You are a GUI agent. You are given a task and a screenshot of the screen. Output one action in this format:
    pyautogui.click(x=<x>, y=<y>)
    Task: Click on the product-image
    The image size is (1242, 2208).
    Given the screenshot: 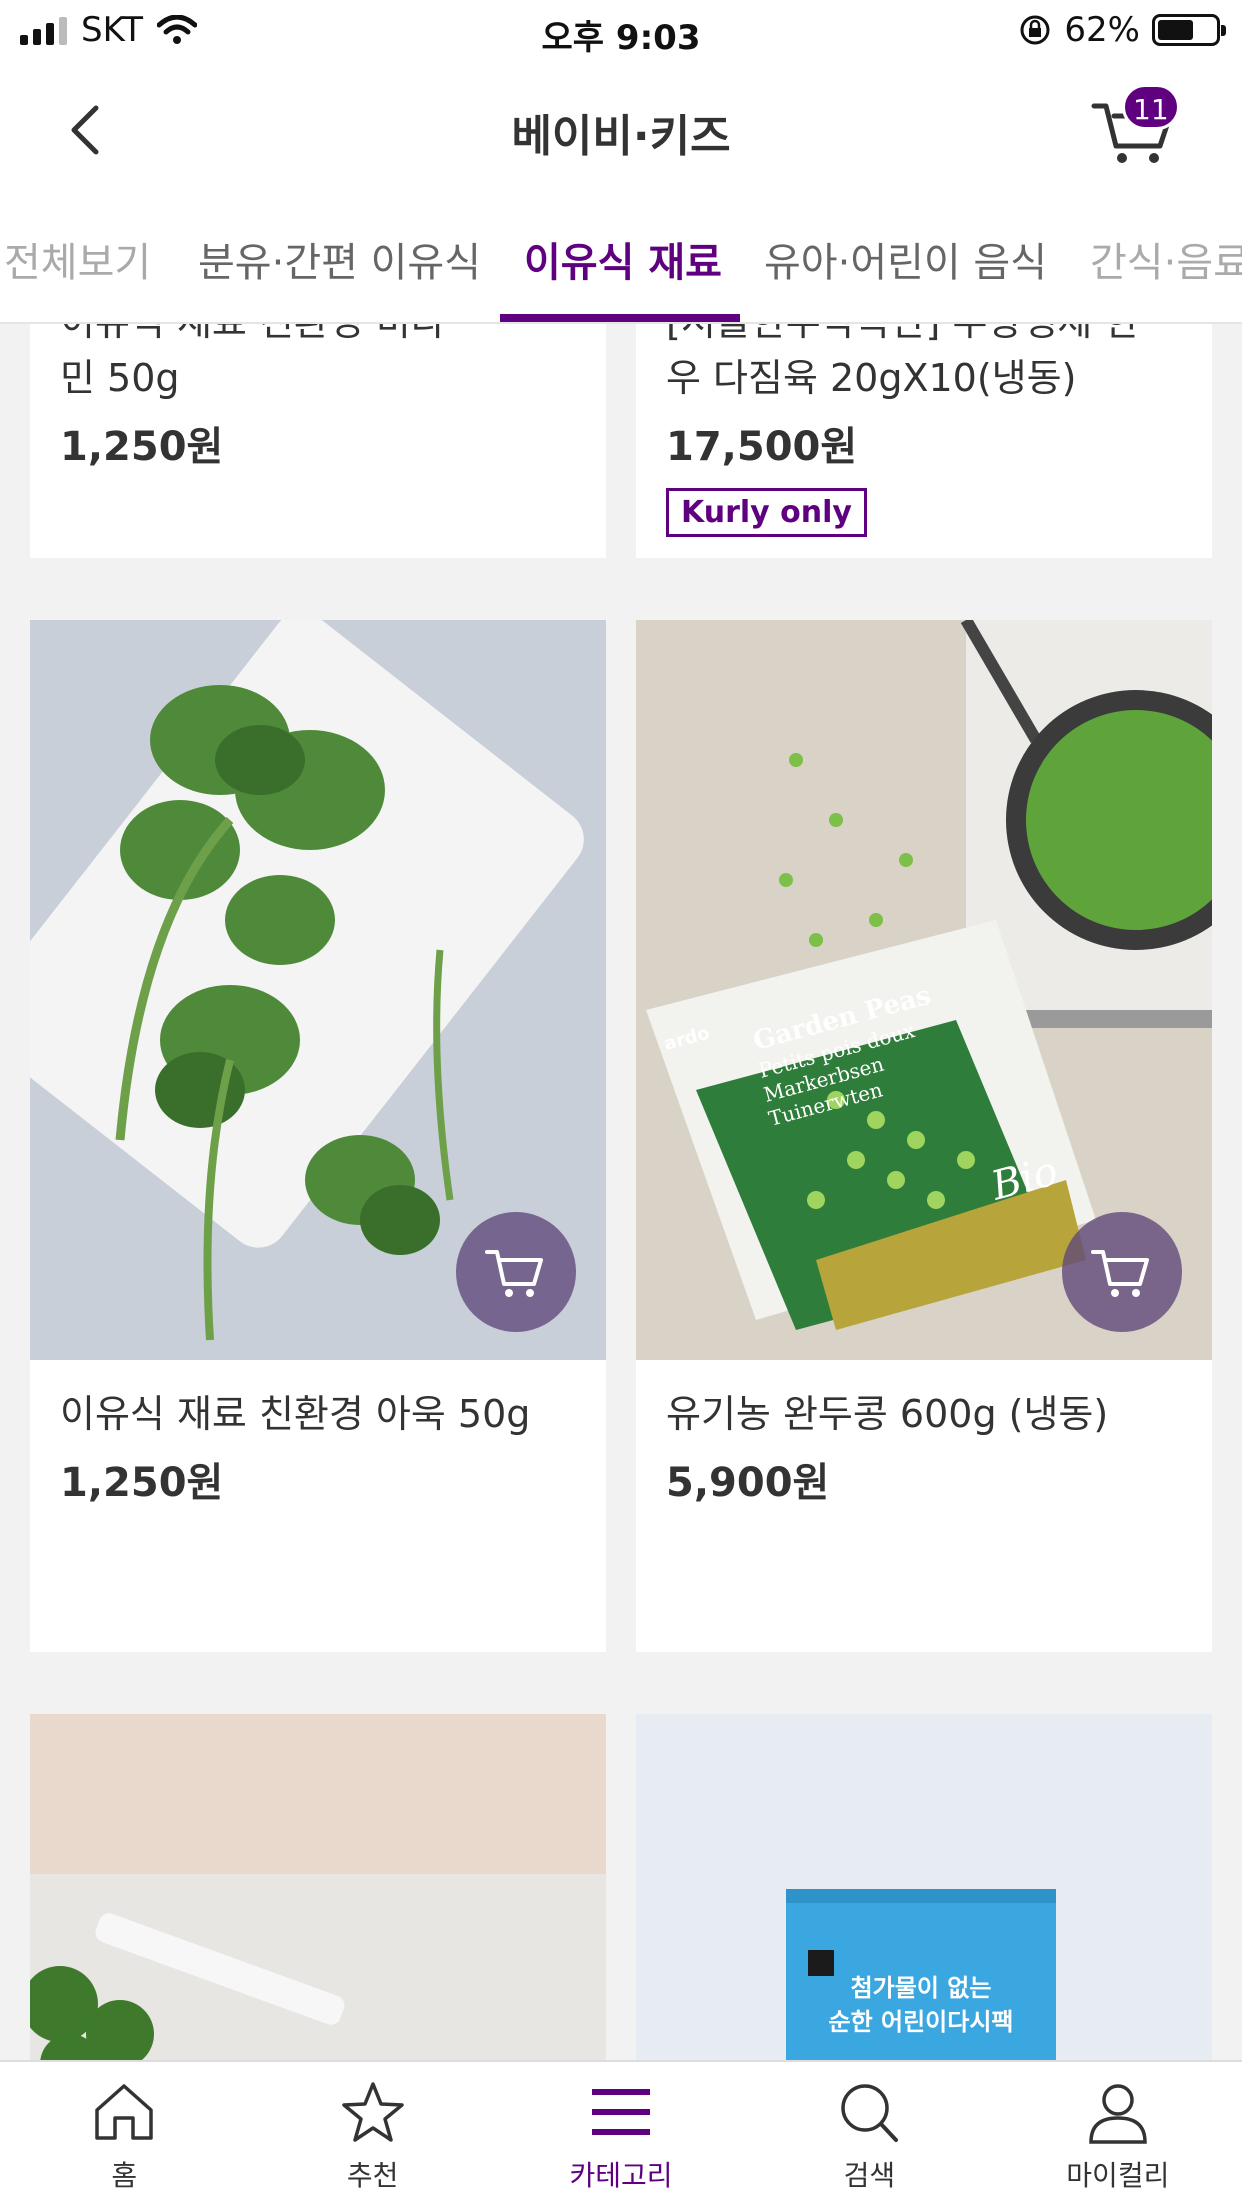 What is the action you would take?
    pyautogui.click(x=318, y=1887)
    